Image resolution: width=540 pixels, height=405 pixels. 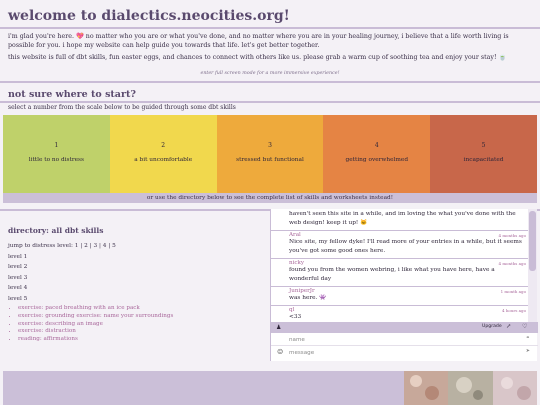 I want to click on chat-timestamp: 1 month ago, so click(x=513, y=291).